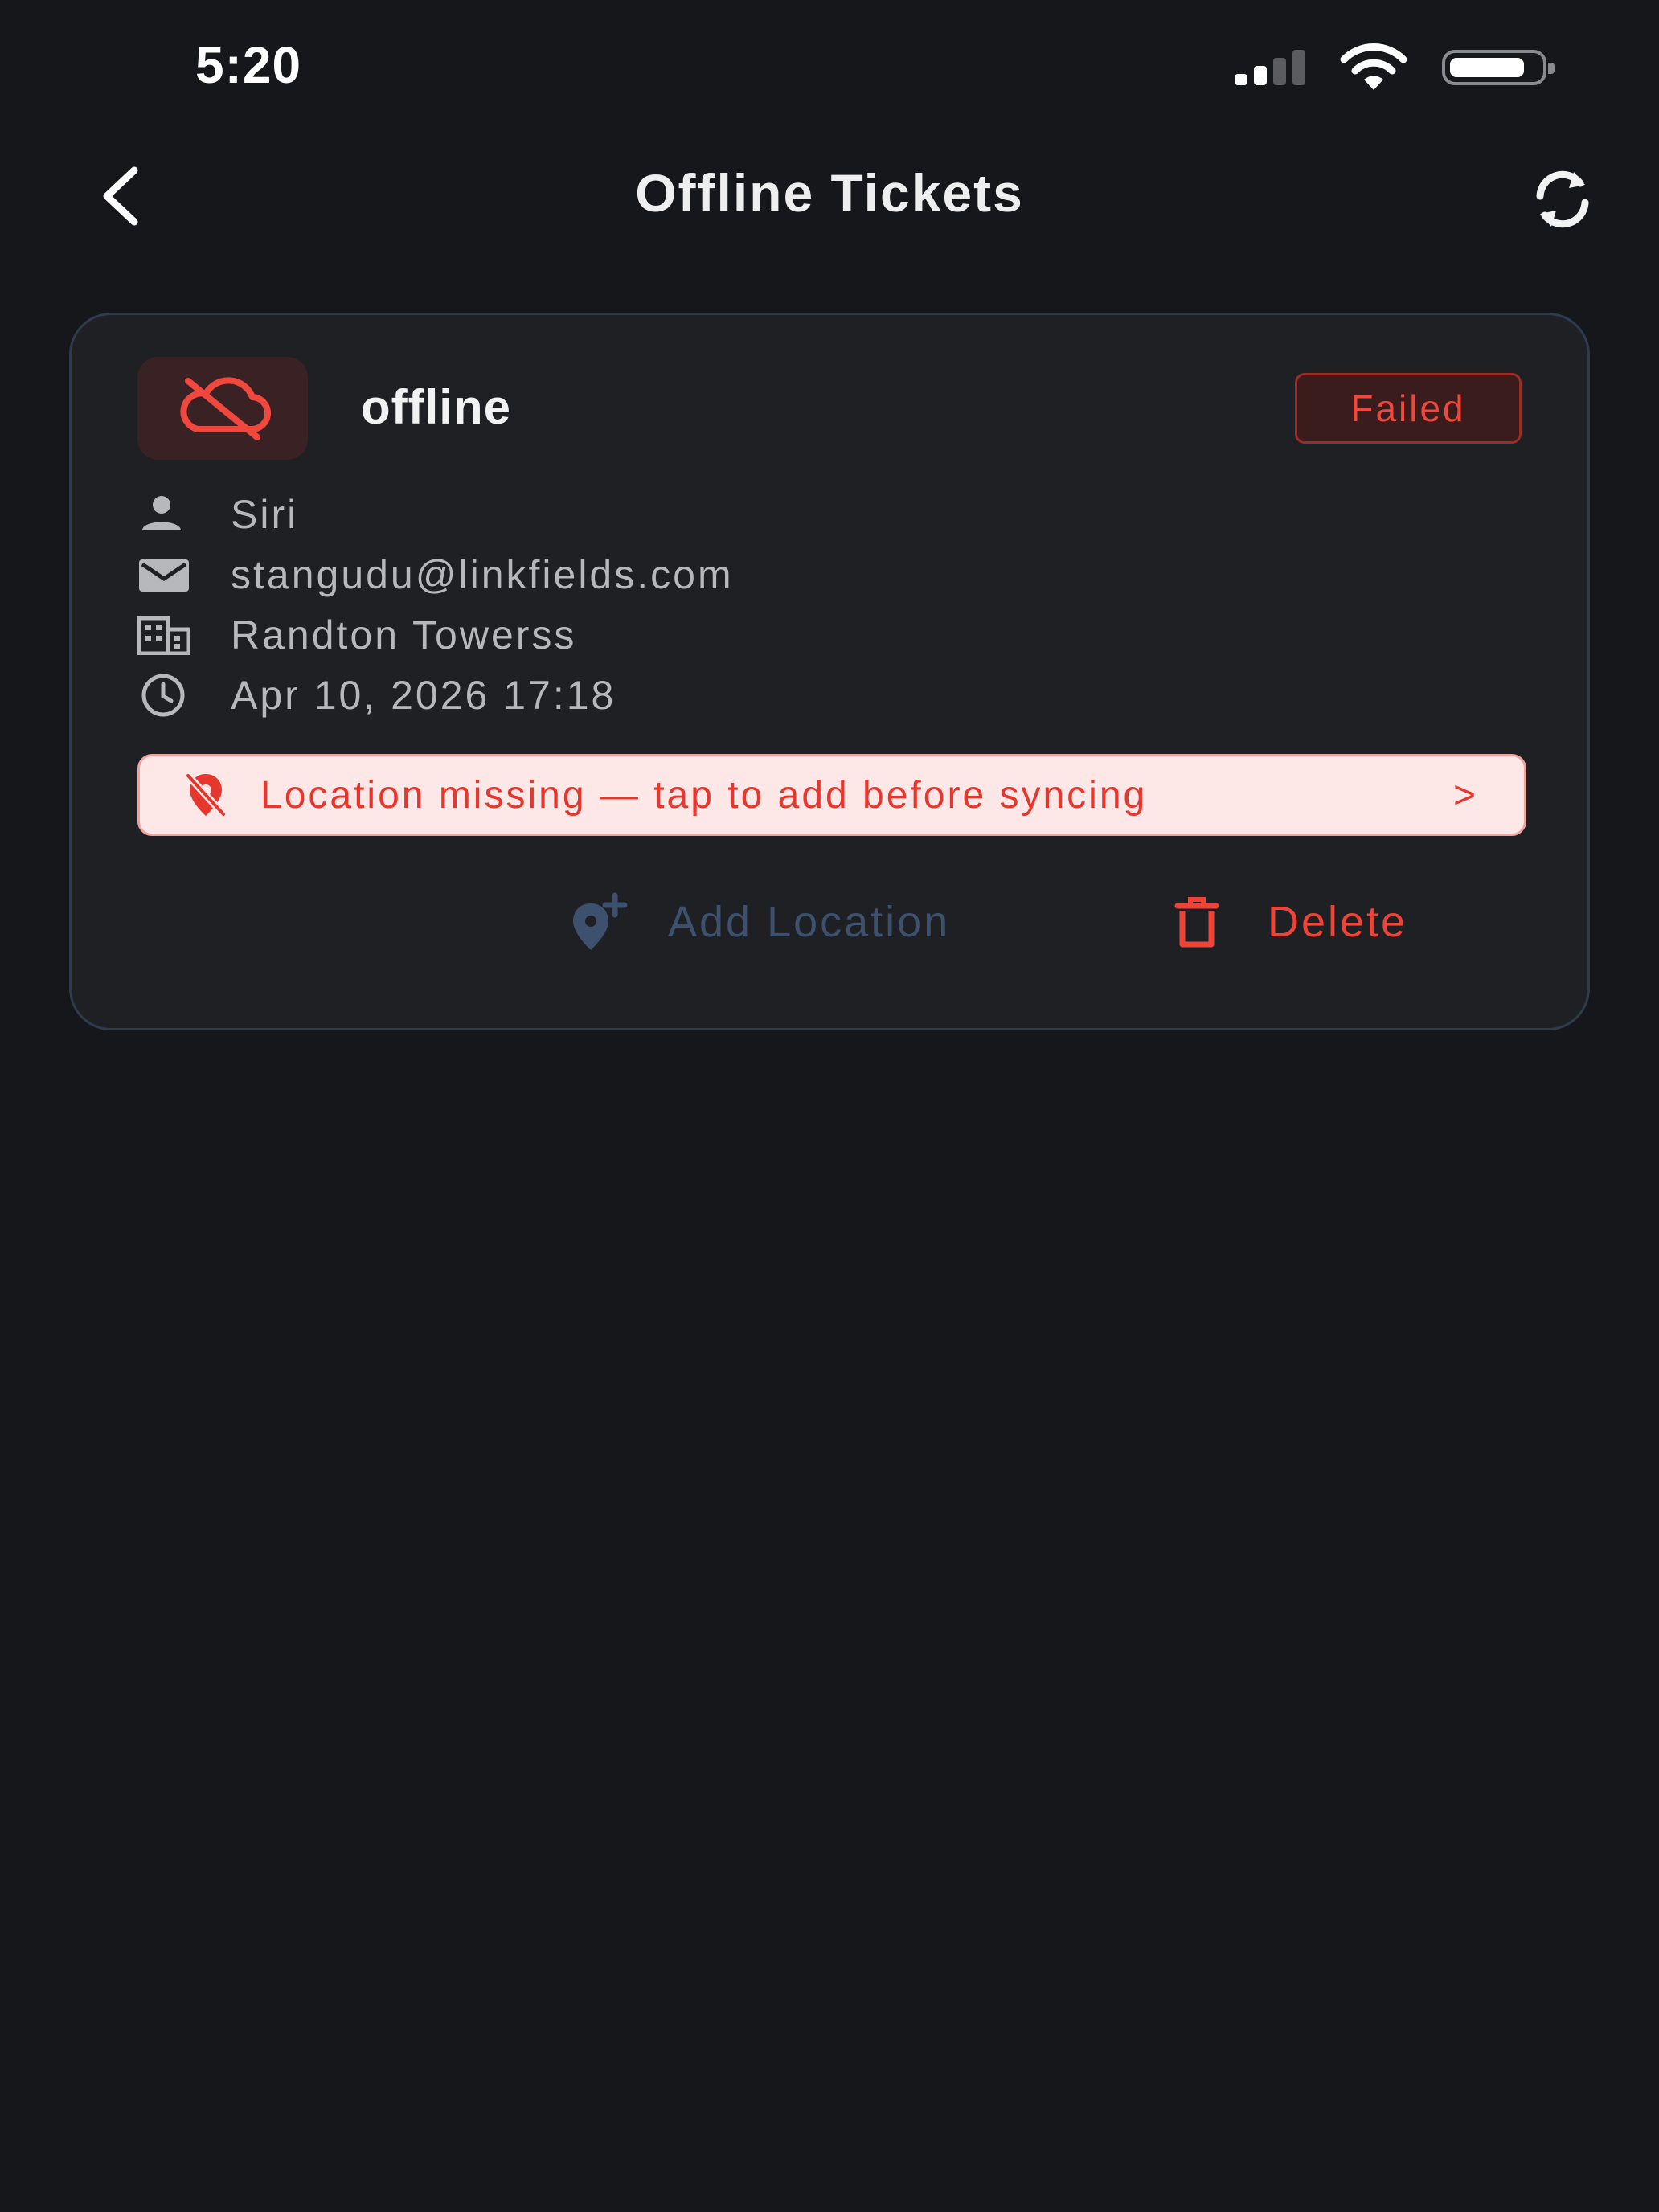  What do you see at coordinates (829, 695) in the screenshot?
I see `detail-row-datetime: Apr 10, 2026 17:18` at bounding box center [829, 695].